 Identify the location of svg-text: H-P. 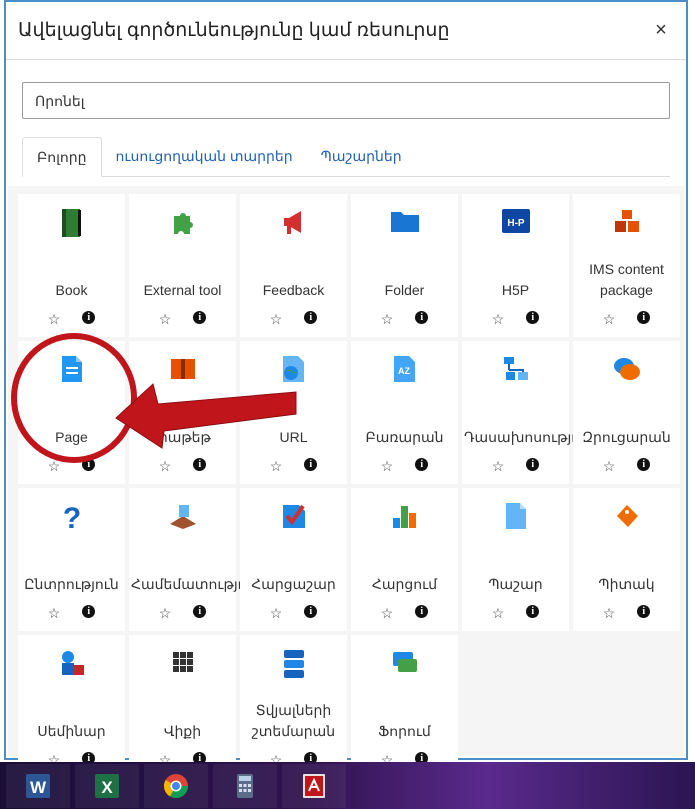
(516, 223).